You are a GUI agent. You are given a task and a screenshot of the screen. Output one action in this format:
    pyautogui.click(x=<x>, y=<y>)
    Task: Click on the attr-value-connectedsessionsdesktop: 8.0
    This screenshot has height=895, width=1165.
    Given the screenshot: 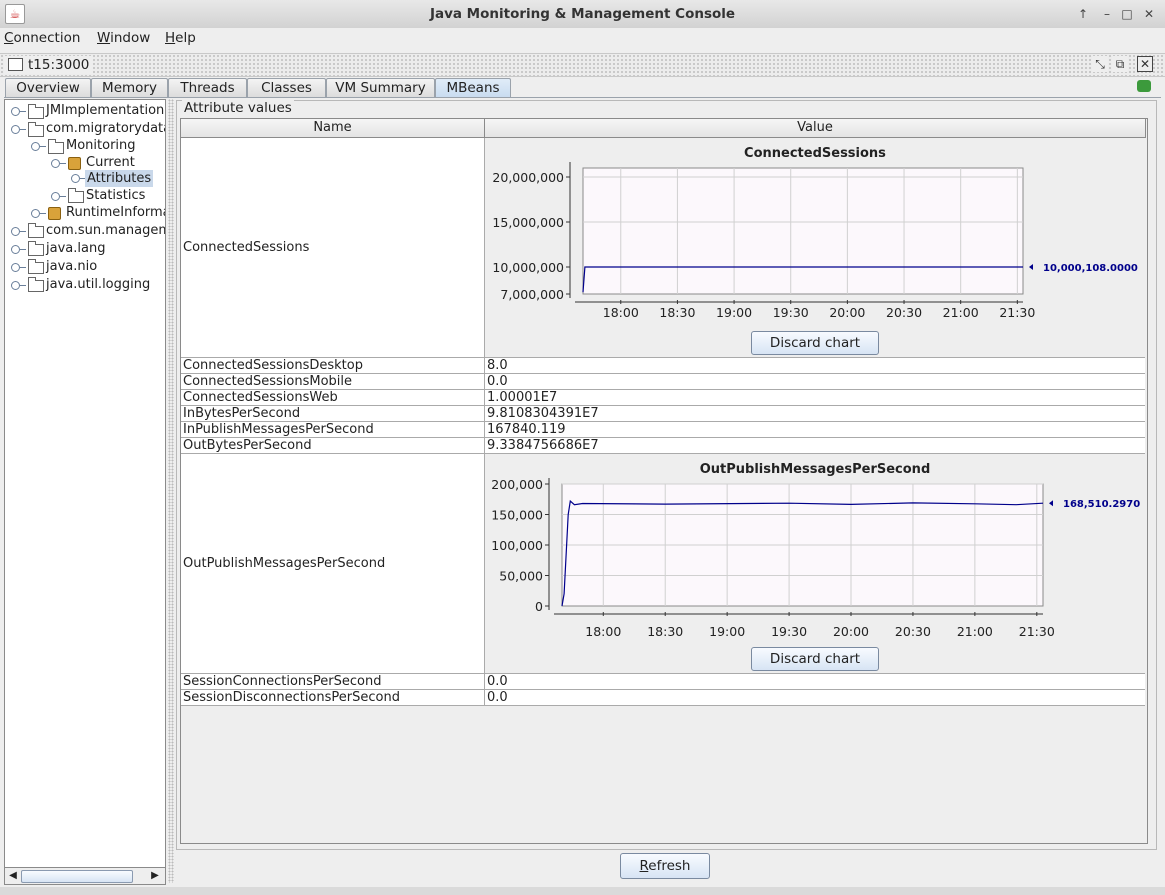 What is the action you would take?
    pyautogui.click(x=497, y=365)
    